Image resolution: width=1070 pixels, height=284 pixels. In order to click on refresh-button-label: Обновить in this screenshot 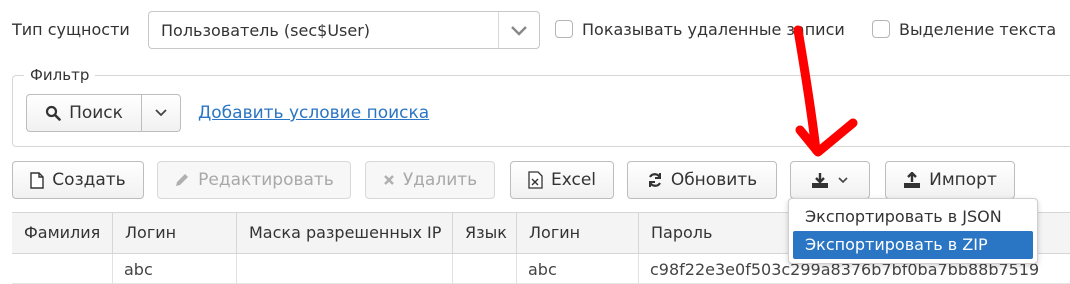, I will do `click(714, 180)`.